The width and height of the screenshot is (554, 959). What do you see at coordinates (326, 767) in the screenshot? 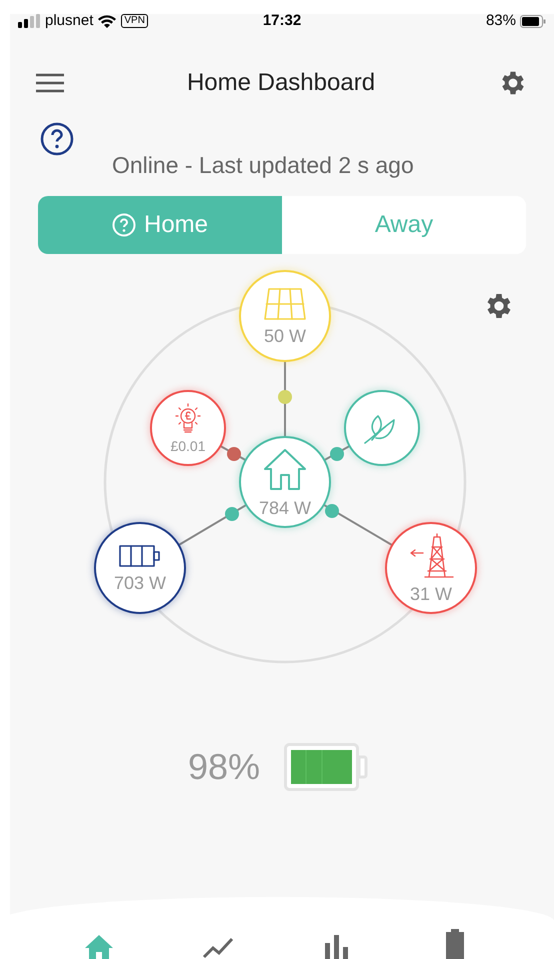
I see `battery-gauge-icon` at bounding box center [326, 767].